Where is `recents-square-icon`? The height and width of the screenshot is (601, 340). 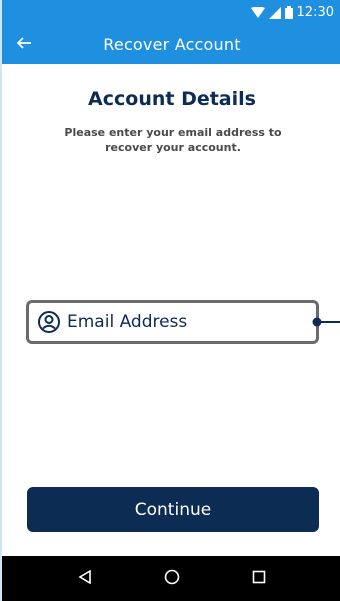
recents-square-icon is located at coordinates (259, 578).